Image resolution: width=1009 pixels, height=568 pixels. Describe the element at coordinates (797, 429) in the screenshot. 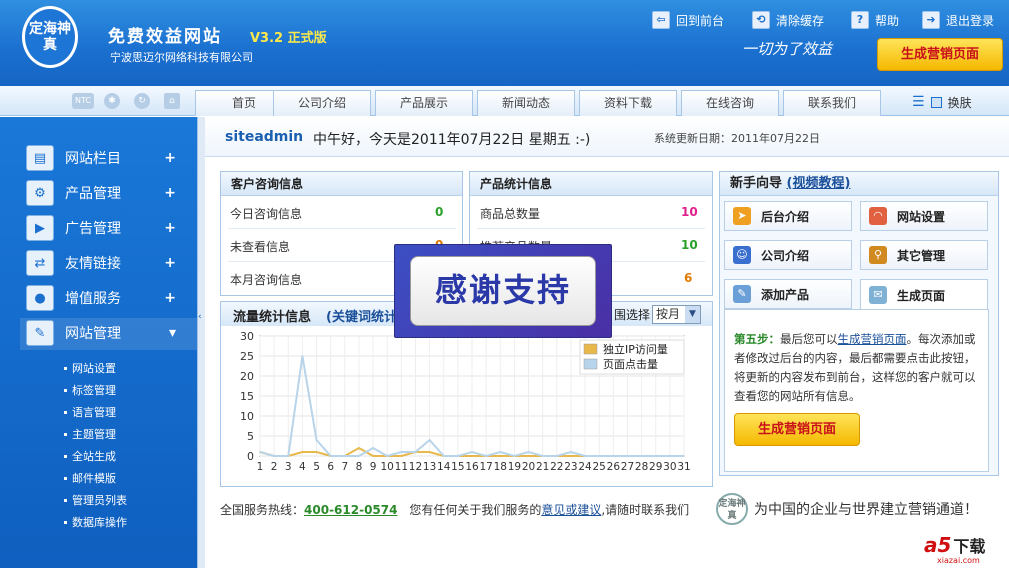

I see `generate-page-button-guide: 生成营销页面` at that location.